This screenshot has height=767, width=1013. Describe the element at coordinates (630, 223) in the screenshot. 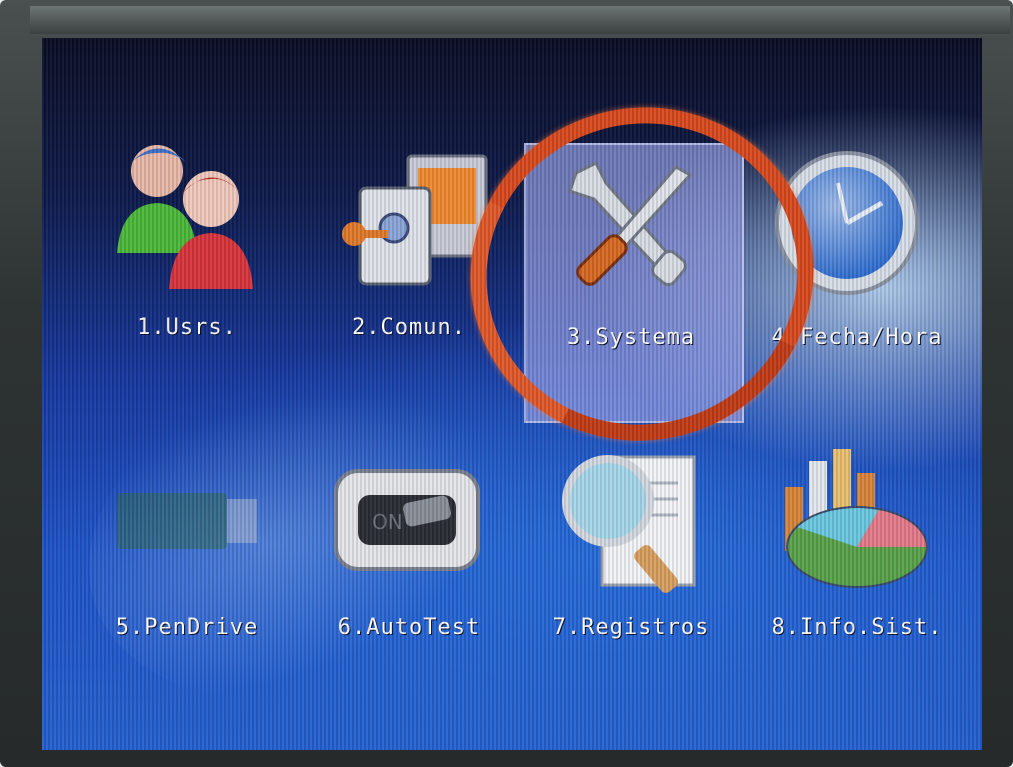

I see `tools-icon` at that location.